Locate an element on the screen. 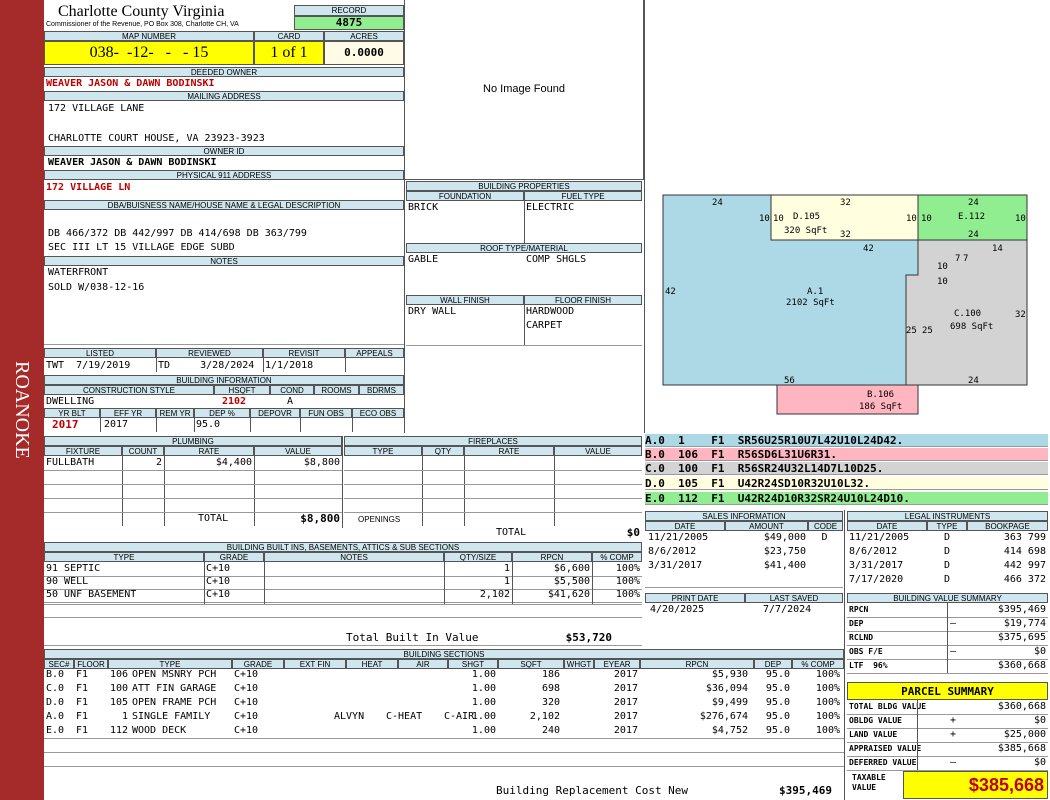 This screenshot has width=1050, height=800. section-cell: 320 is located at coordinates (550, 702).